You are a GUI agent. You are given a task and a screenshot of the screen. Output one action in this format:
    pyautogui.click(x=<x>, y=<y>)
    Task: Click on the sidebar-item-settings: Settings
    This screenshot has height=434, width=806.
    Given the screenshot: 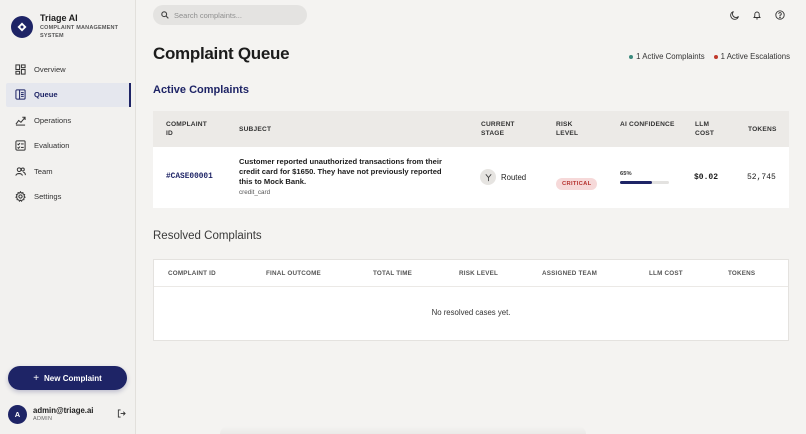 What is the action you would take?
    pyautogui.click(x=68, y=197)
    